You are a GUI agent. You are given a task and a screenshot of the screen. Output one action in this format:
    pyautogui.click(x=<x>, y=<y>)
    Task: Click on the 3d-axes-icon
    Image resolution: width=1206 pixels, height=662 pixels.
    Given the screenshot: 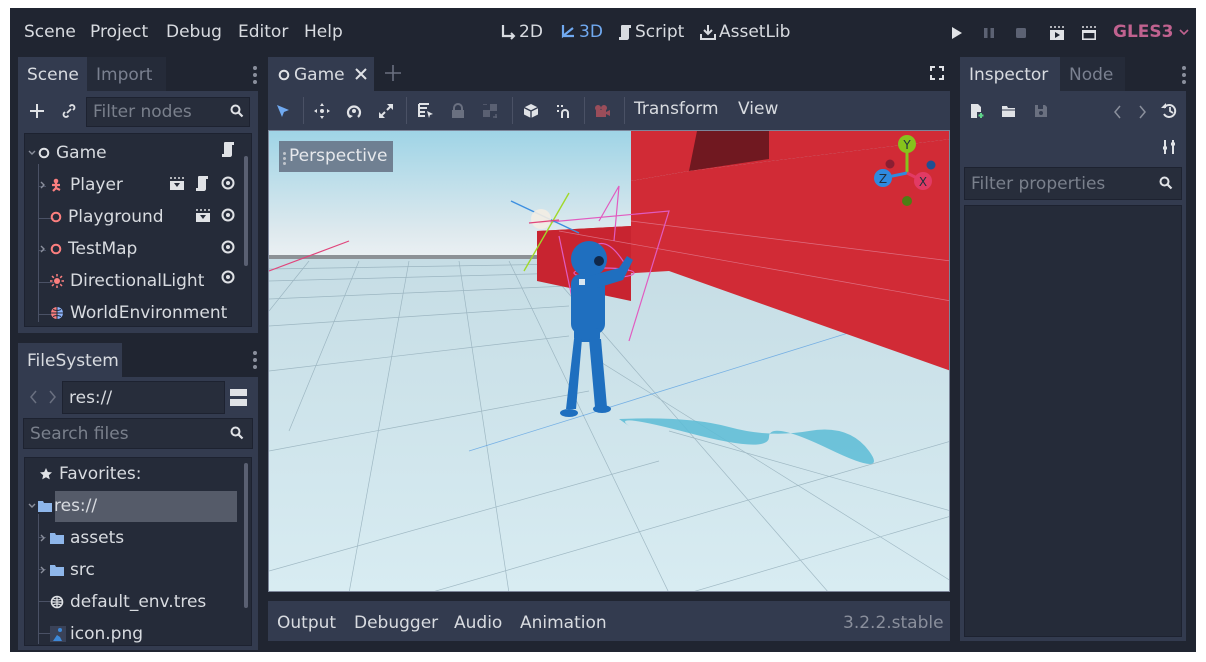 What is the action you would take?
    pyautogui.click(x=568, y=32)
    